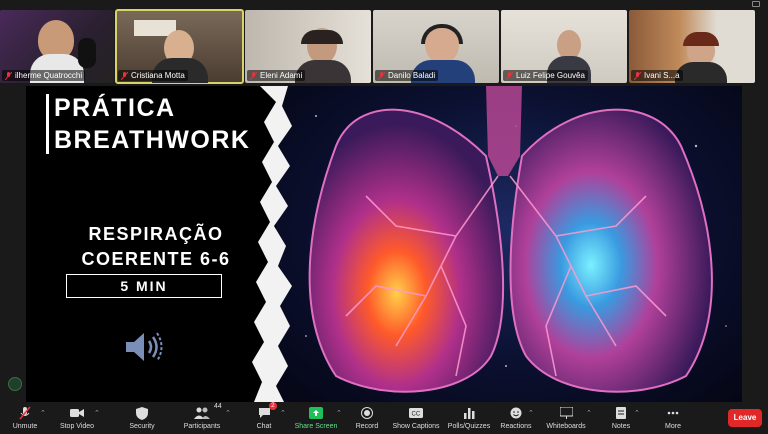 The height and width of the screenshot is (434, 768). Describe the element at coordinates (43, 413) in the screenshot. I see `unmute-caret-icon: ⌃` at that location.